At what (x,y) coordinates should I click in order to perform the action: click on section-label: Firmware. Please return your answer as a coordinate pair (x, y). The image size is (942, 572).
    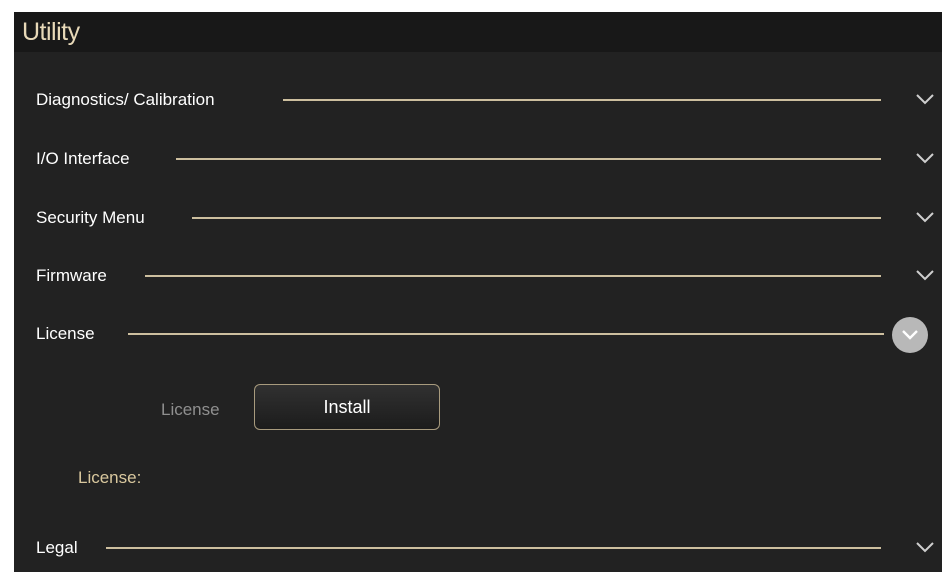
    Looking at the image, I should click on (71, 275).